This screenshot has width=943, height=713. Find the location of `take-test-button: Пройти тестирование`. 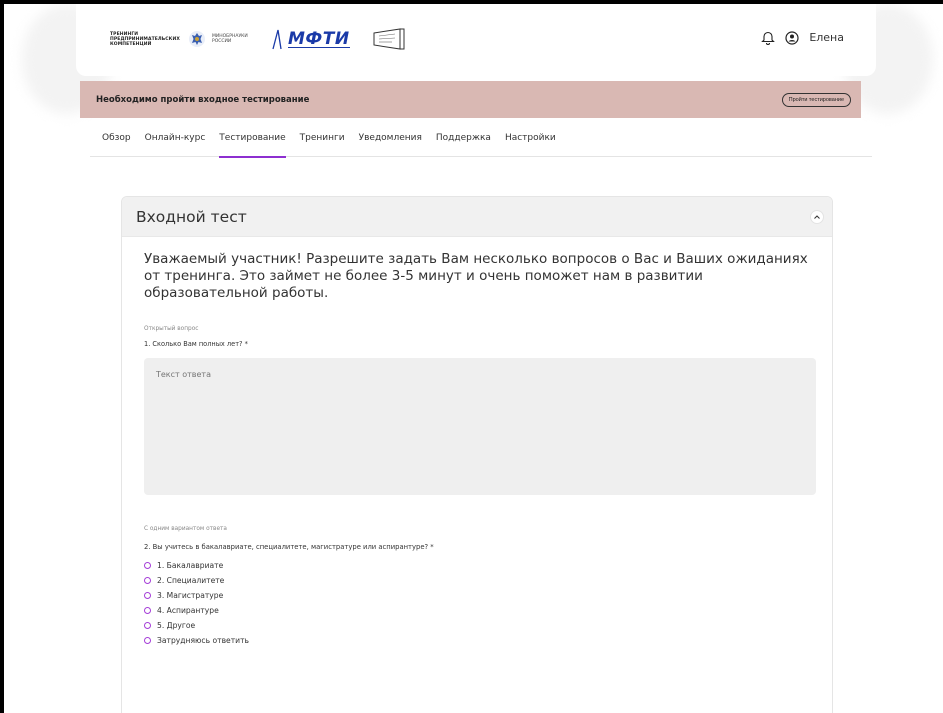

take-test-button: Пройти тестирование is located at coordinates (816, 99).